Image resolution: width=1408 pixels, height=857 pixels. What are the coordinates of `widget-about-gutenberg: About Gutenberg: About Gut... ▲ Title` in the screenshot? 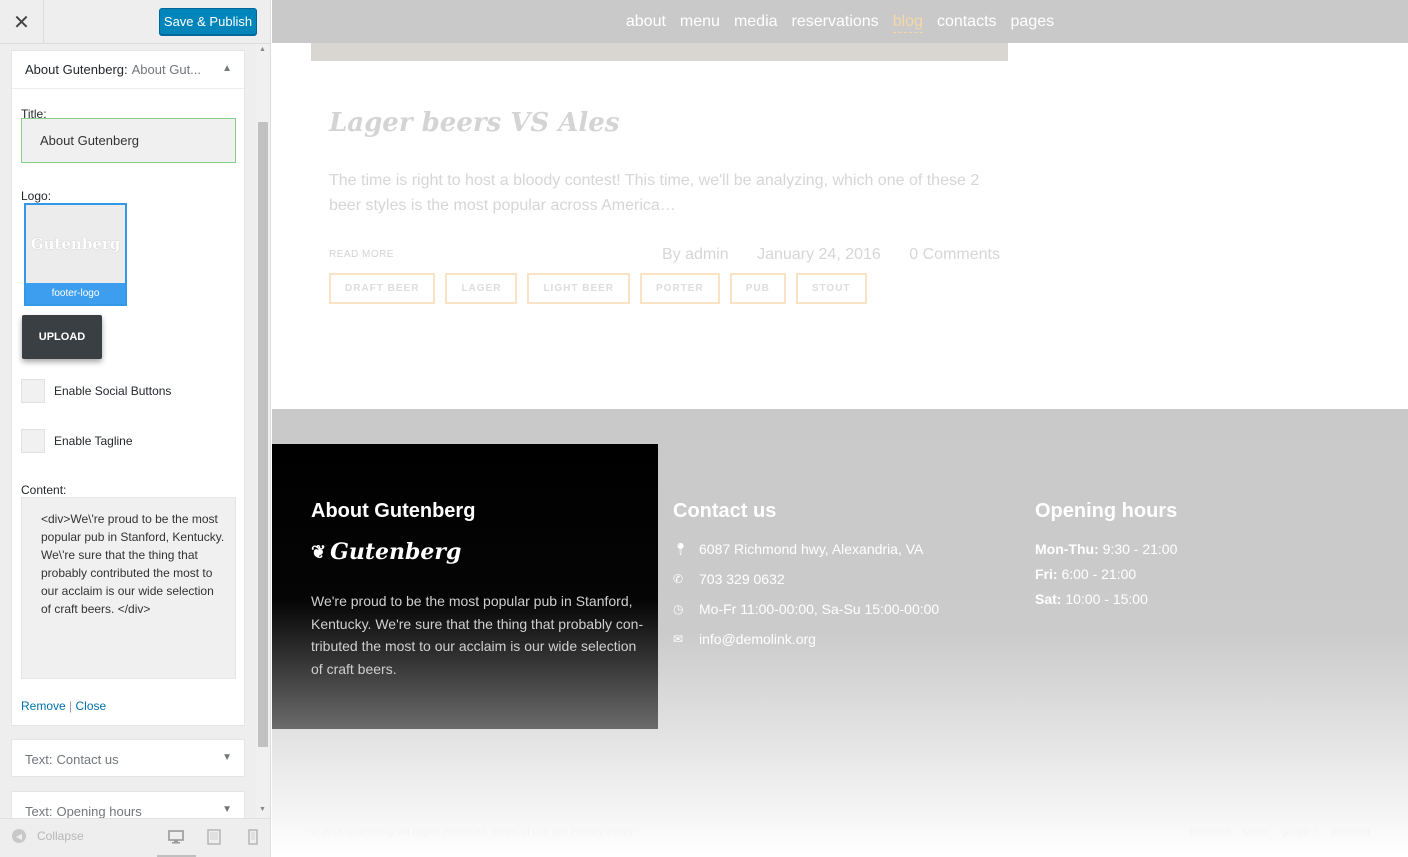 It's located at (128, 388).